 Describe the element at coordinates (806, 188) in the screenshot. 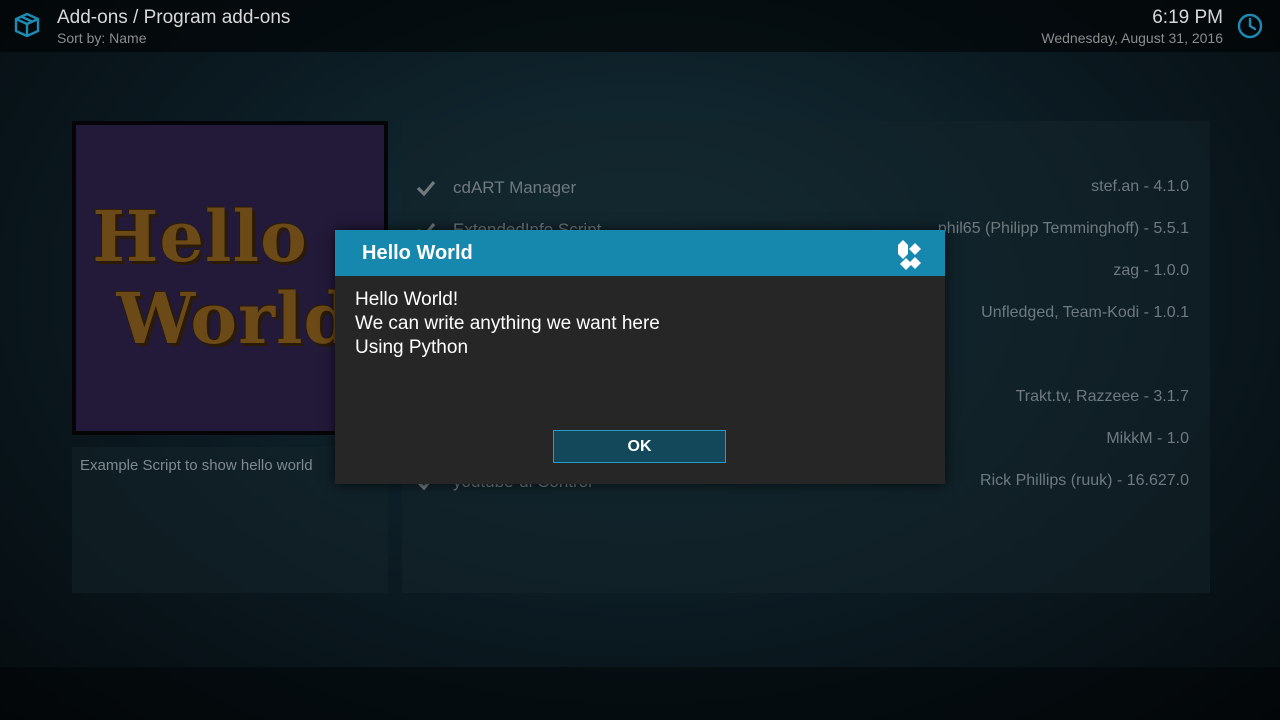

I see `list-item: cdART Manager stef.an - 4.1.0` at that location.